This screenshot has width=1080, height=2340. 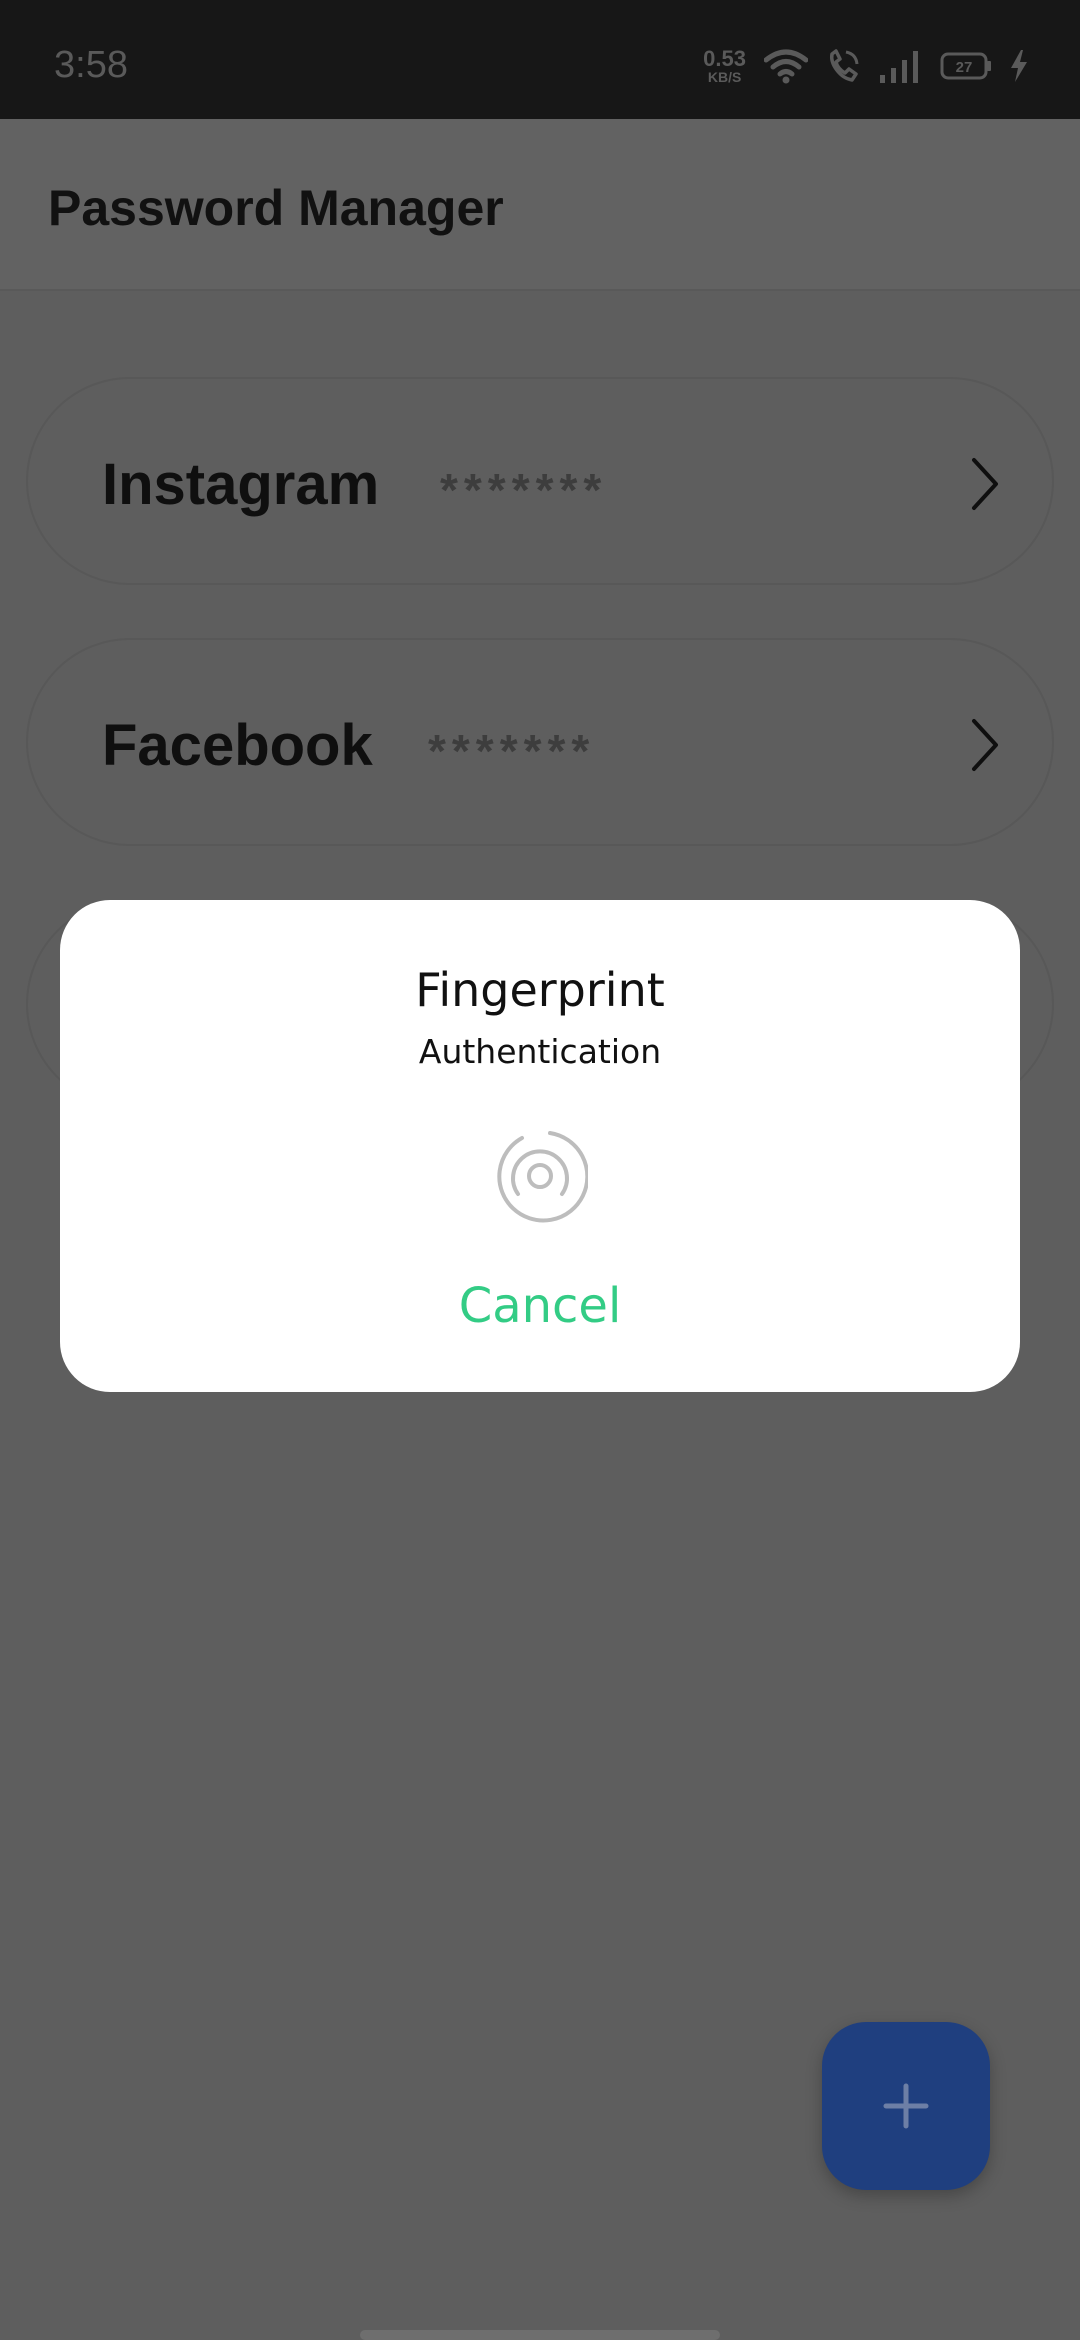 I want to click on battery-icon: 27, so click(x=966, y=66).